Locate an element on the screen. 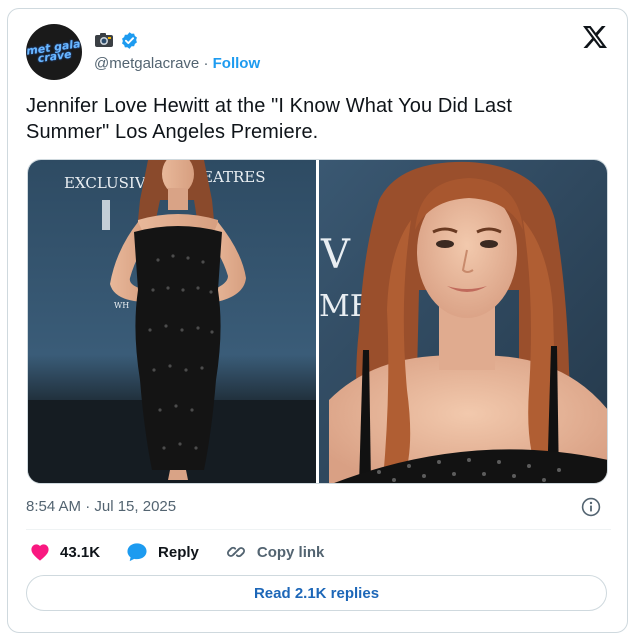 This screenshot has width=637, height=640. action-bar: 43.1K Reply Copy link is located at coordinates (177, 552).